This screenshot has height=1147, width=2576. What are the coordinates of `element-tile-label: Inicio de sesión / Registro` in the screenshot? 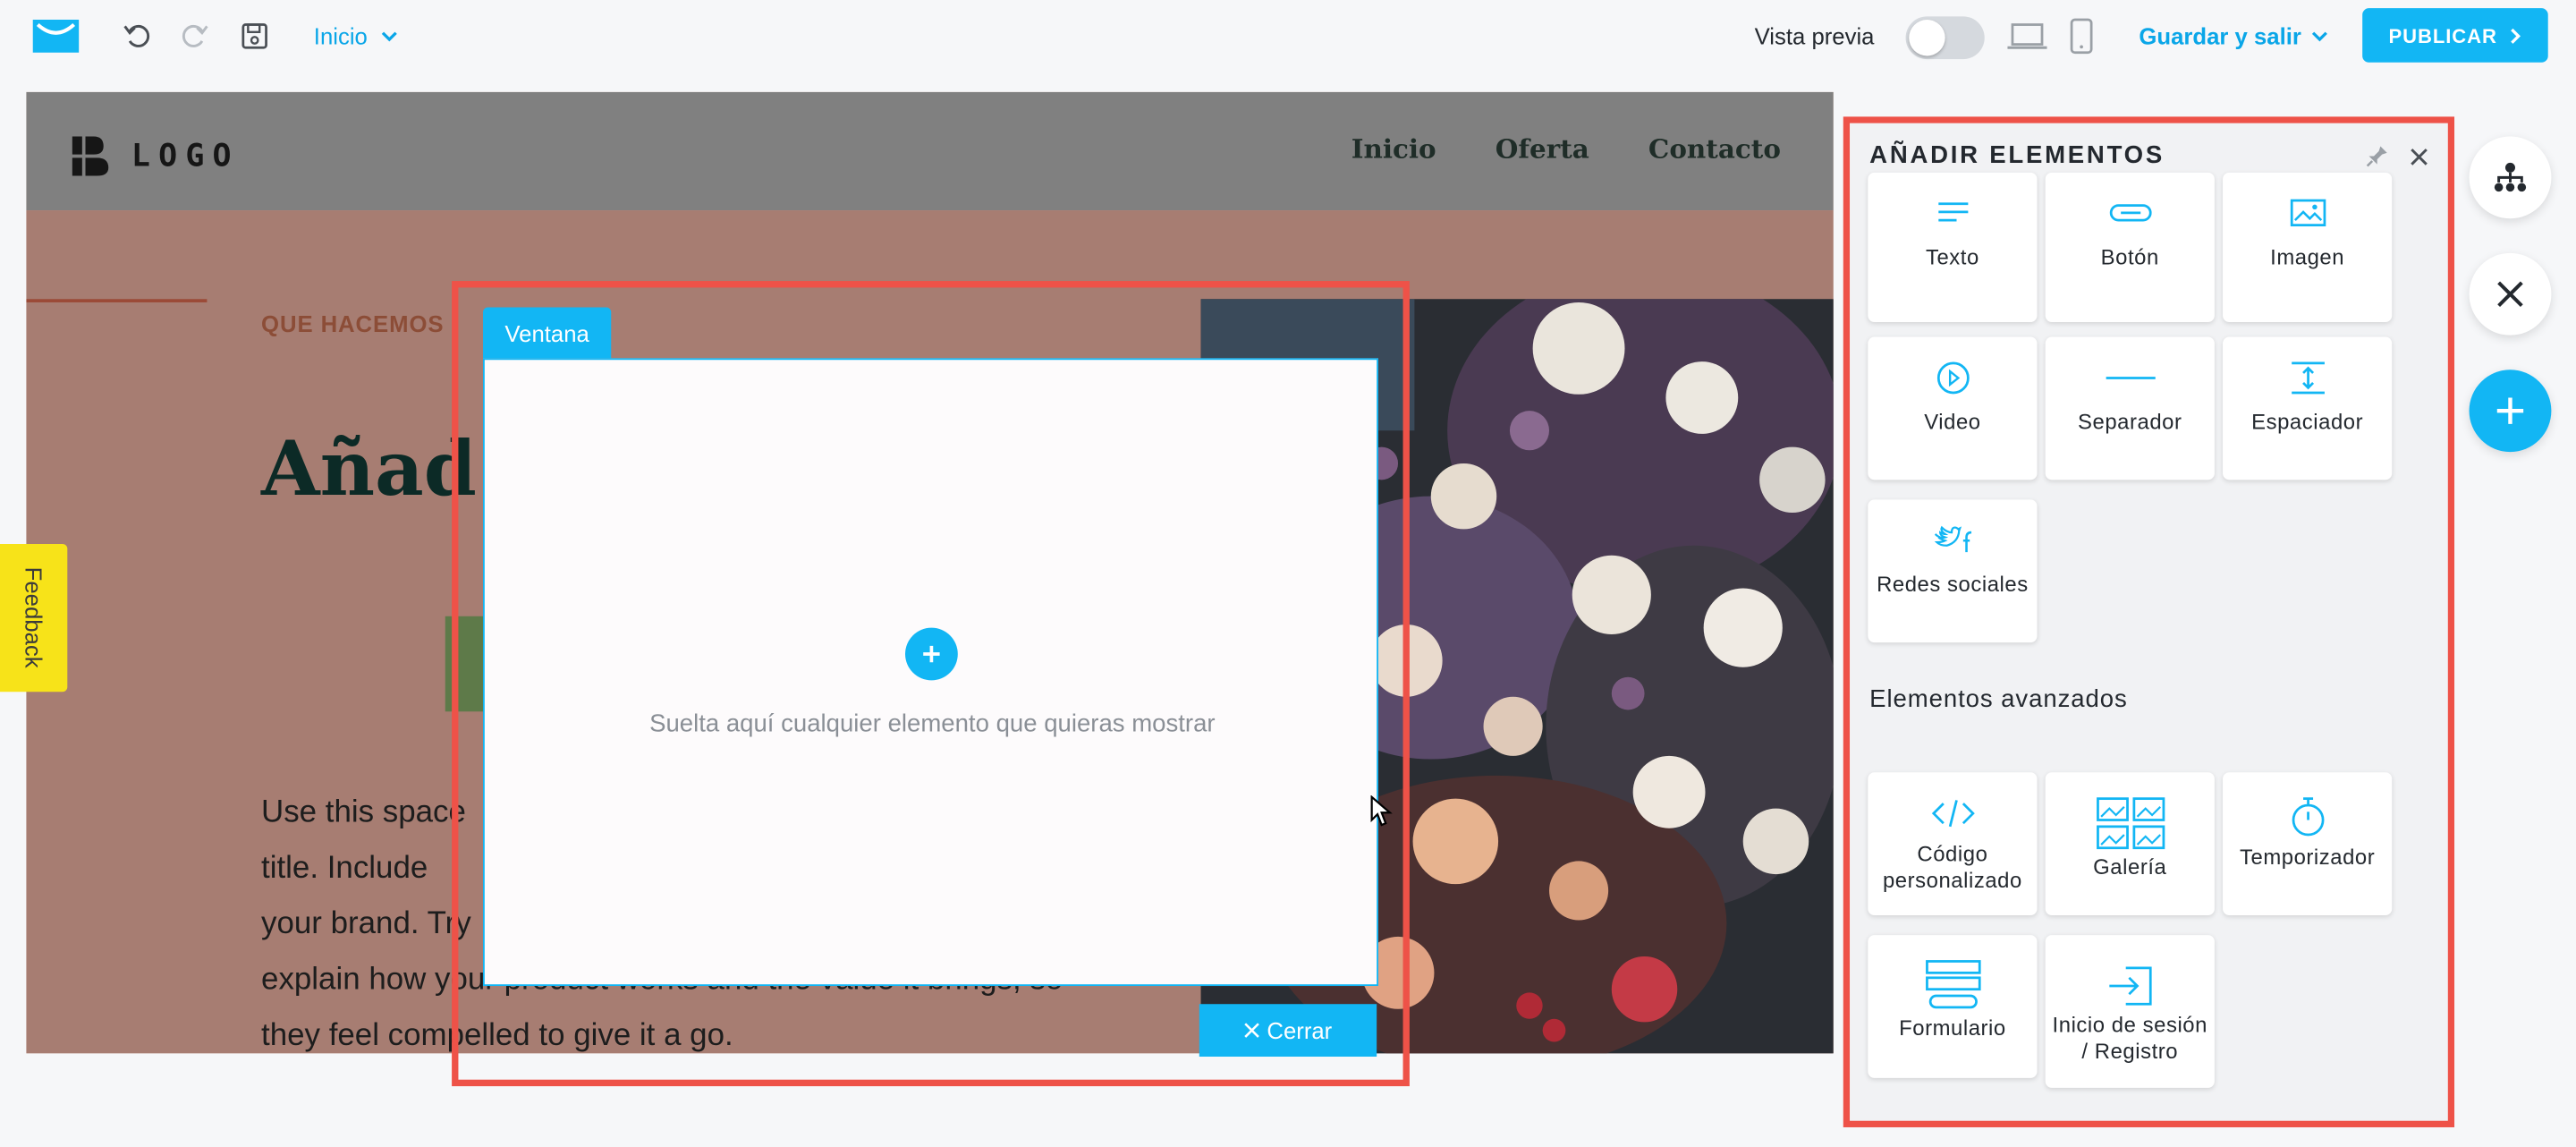 It's located at (2129, 1038).